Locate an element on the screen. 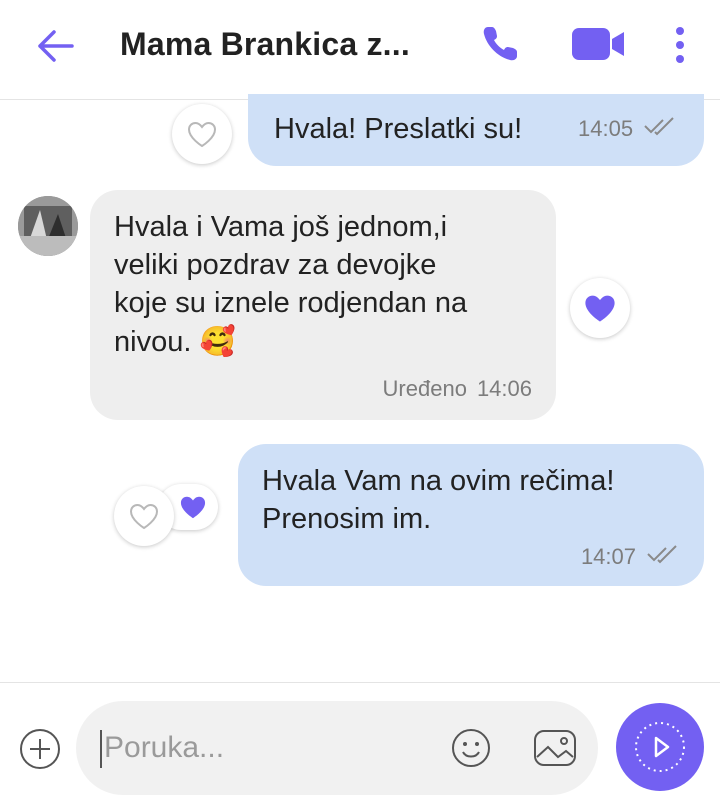  send-icon is located at coordinates (660, 747).